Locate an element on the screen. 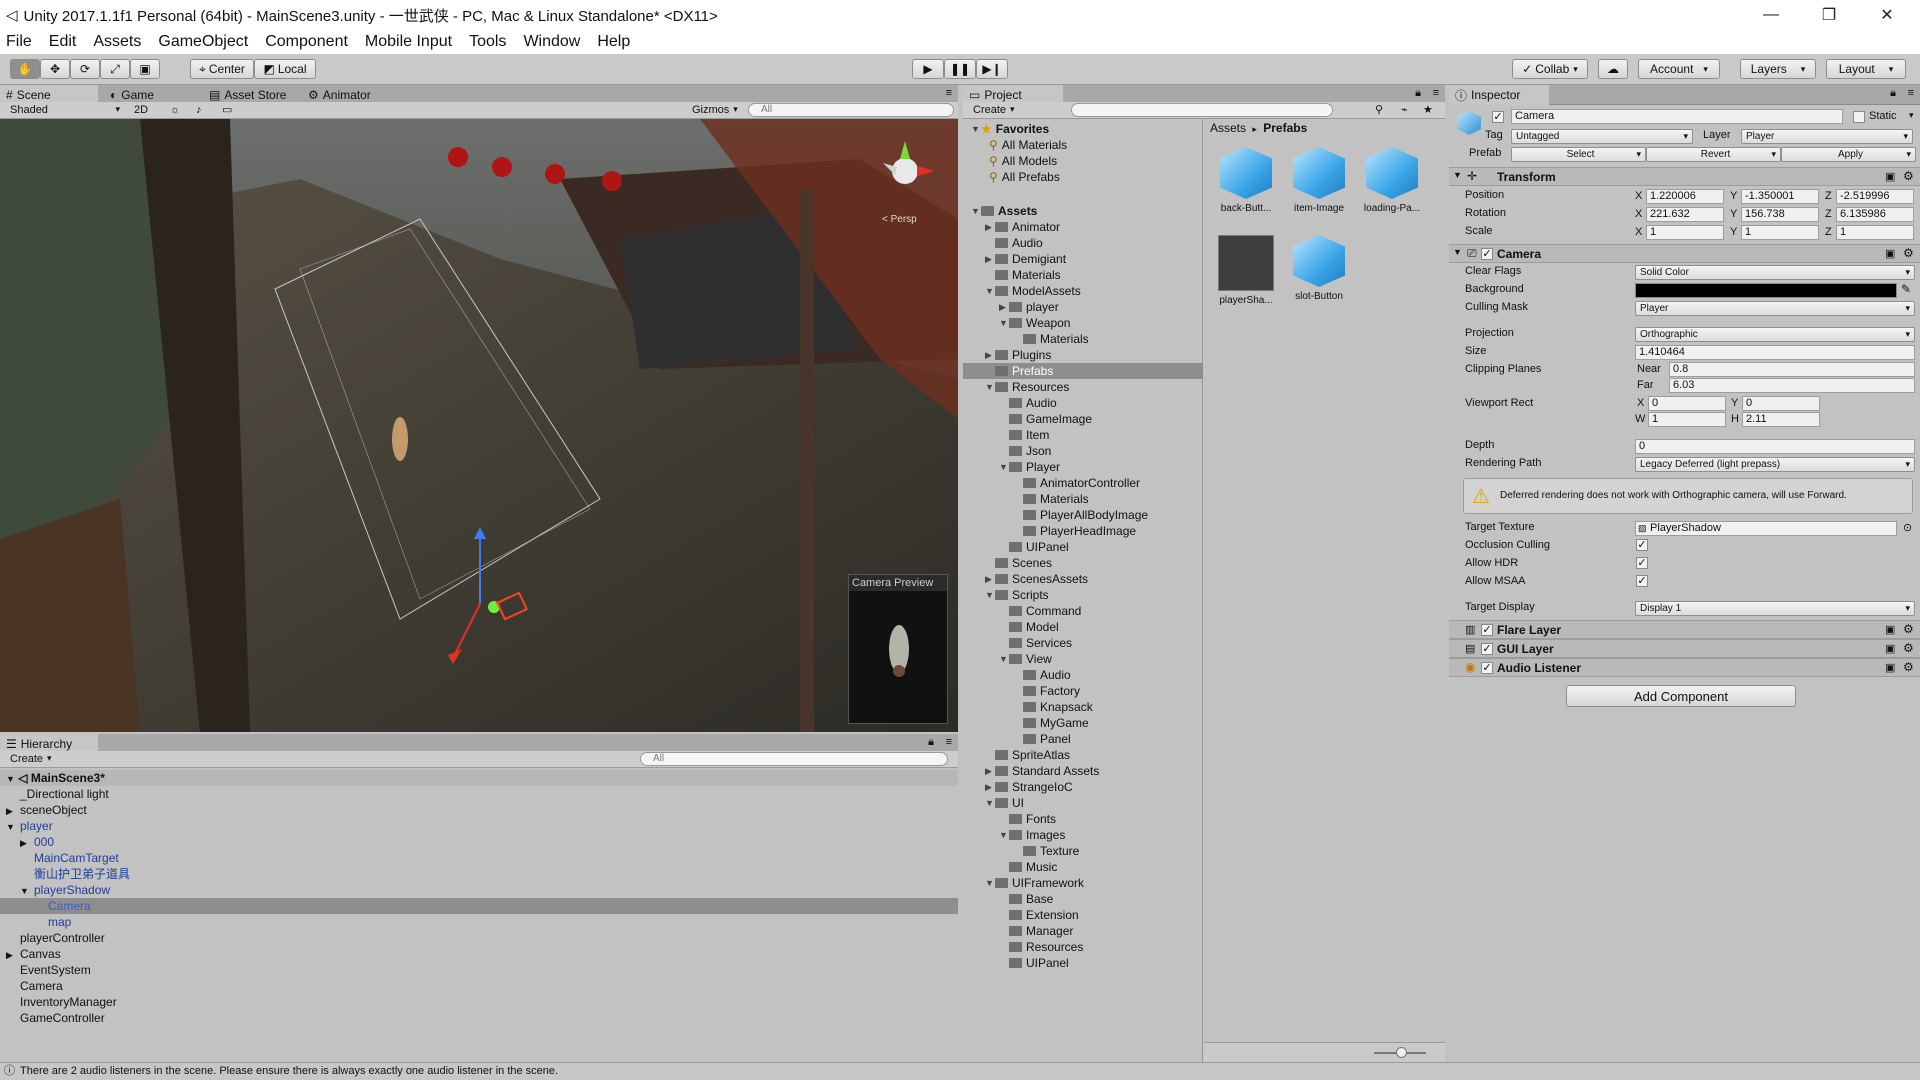  project-folder: Panel is located at coordinates (1083, 739).